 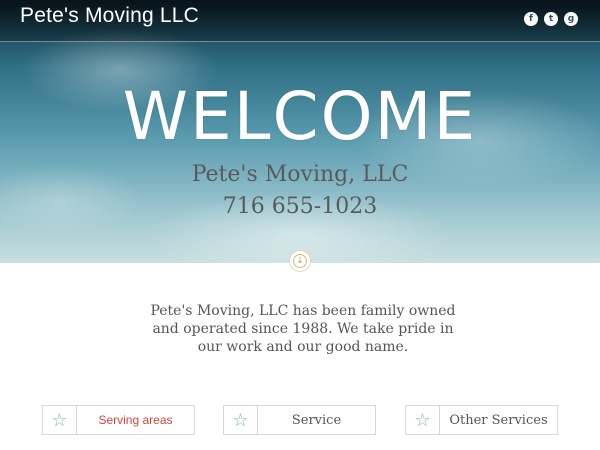 I want to click on twitter-icon: t, so click(x=551, y=19).